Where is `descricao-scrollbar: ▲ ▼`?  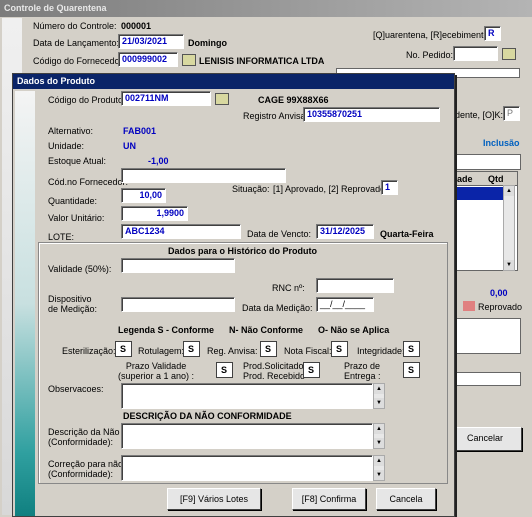
descricao-scrollbar: ▲ ▼ is located at coordinates (379, 436).